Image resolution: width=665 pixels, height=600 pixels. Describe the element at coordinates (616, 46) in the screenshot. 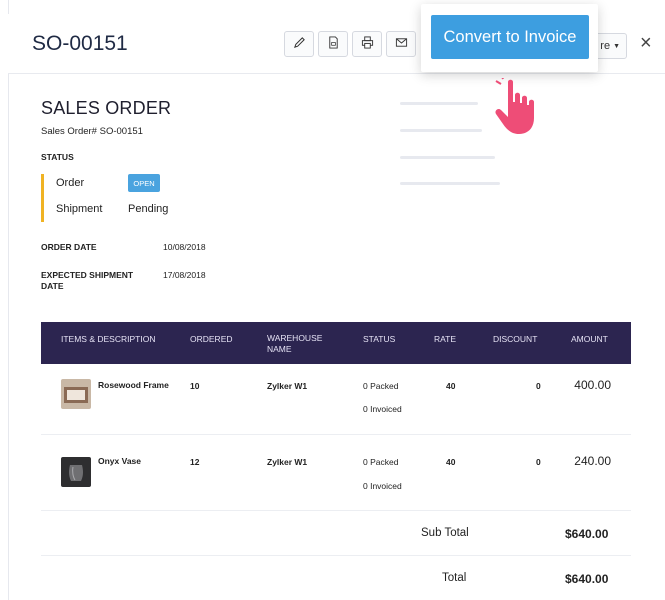

I see `caret-down-icon: ▼` at that location.